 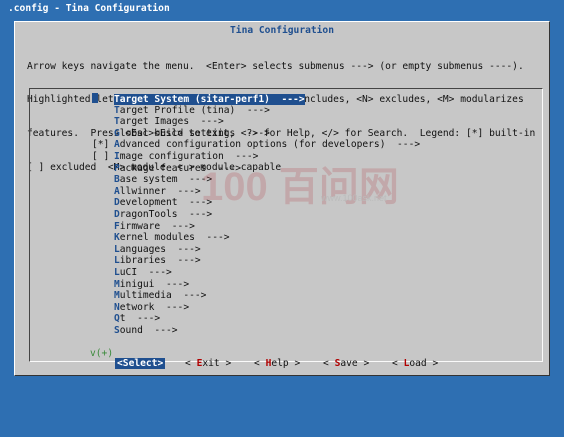 I want to click on load-button: < Load >, so click(x=415, y=363).